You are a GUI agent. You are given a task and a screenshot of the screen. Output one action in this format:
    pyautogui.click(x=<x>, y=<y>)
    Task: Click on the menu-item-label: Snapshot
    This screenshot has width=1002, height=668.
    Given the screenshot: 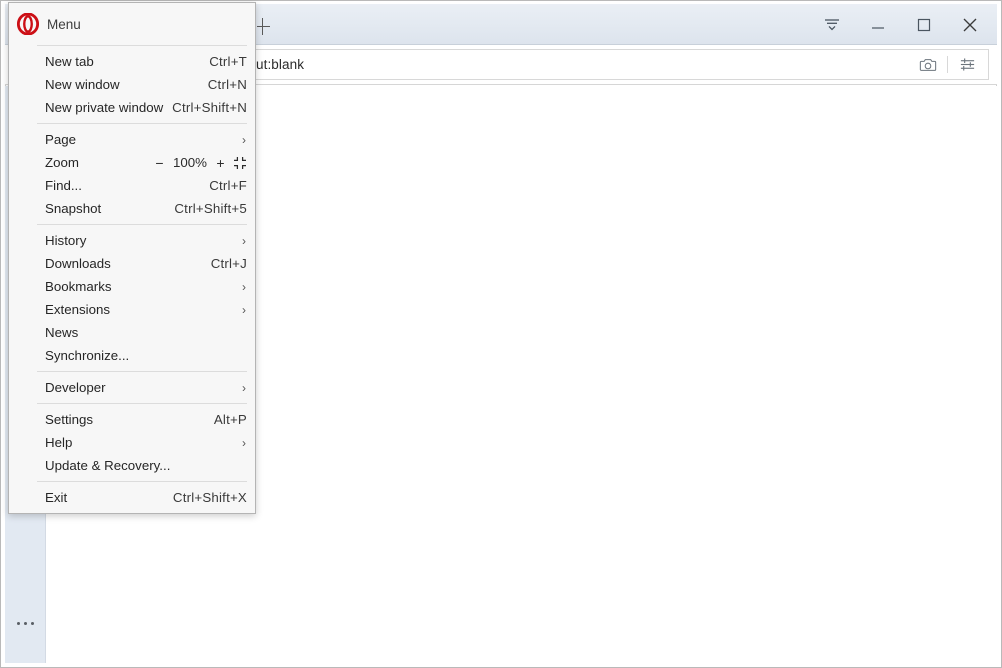 What is the action you would take?
    pyautogui.click(x=73, y=208)
    